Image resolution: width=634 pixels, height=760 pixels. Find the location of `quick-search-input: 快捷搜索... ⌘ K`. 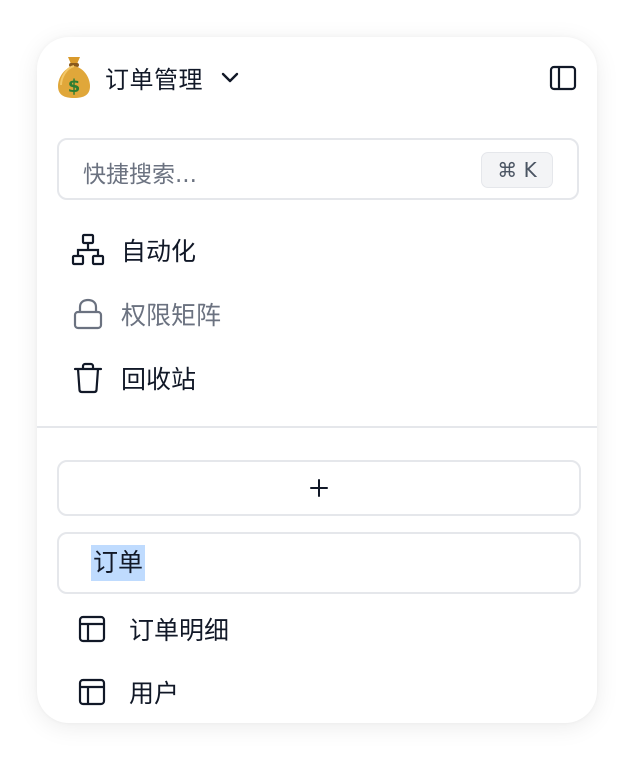

quick-search-input: 快捷搜索... ⌘ K is located at coordinates (318, 169).